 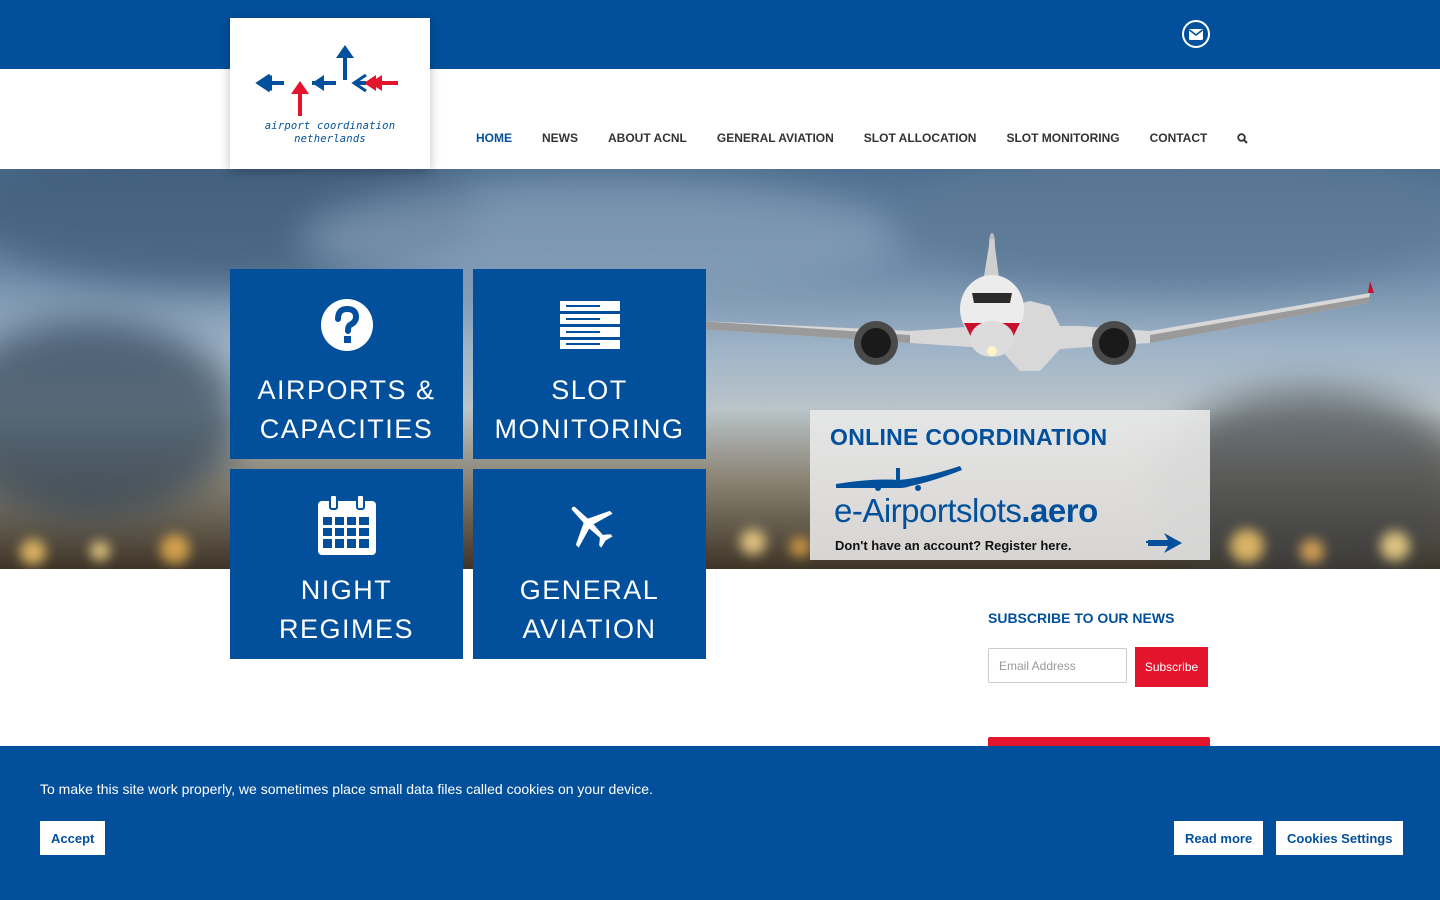 I want to click on tile-title-line2: REGIMES, so click(x=346, y=629).